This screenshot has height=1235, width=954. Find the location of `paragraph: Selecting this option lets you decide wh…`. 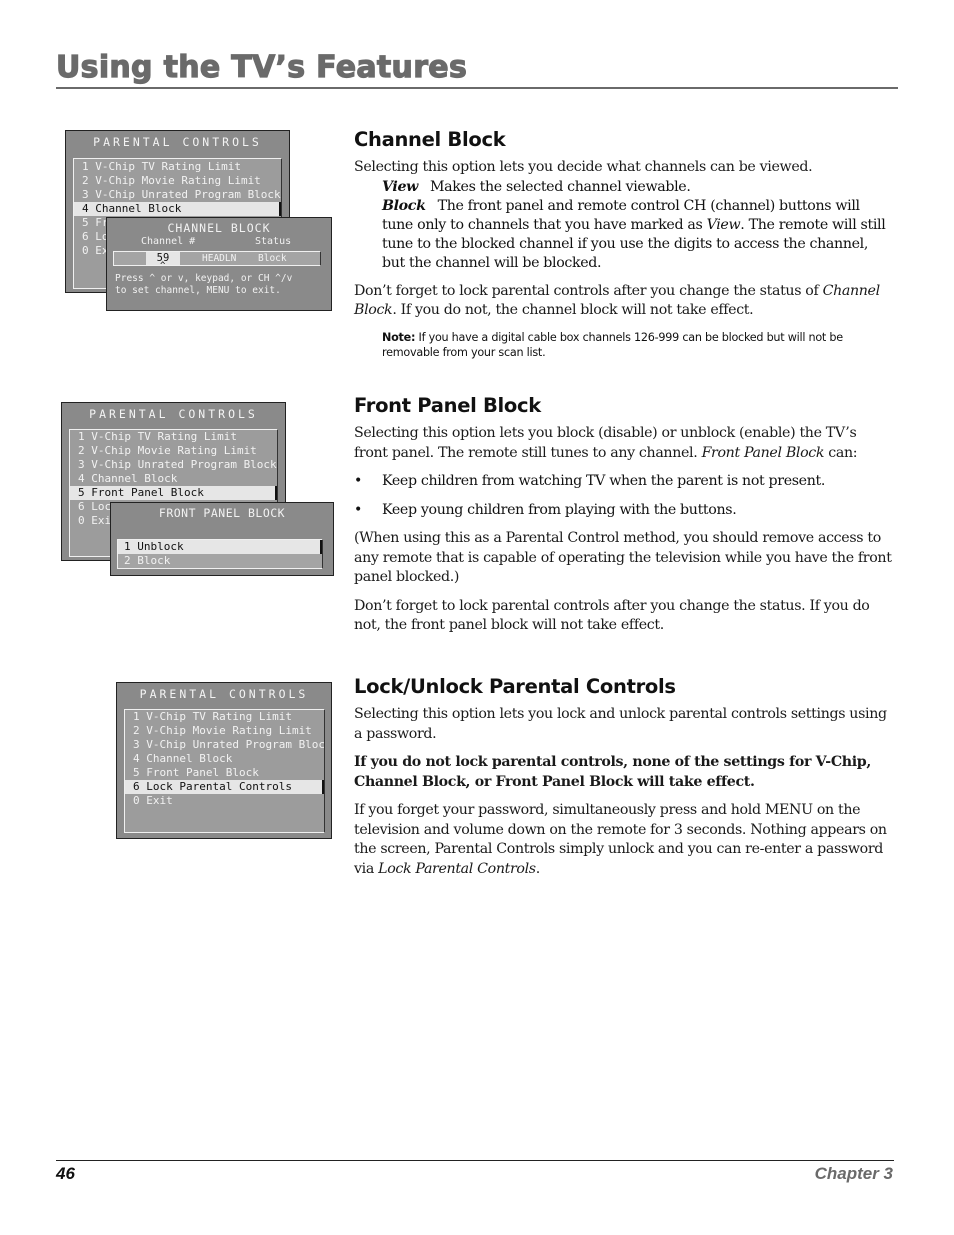

paragraph: Selecting this option lets you decide wh… is located at coordinates (583, 167).